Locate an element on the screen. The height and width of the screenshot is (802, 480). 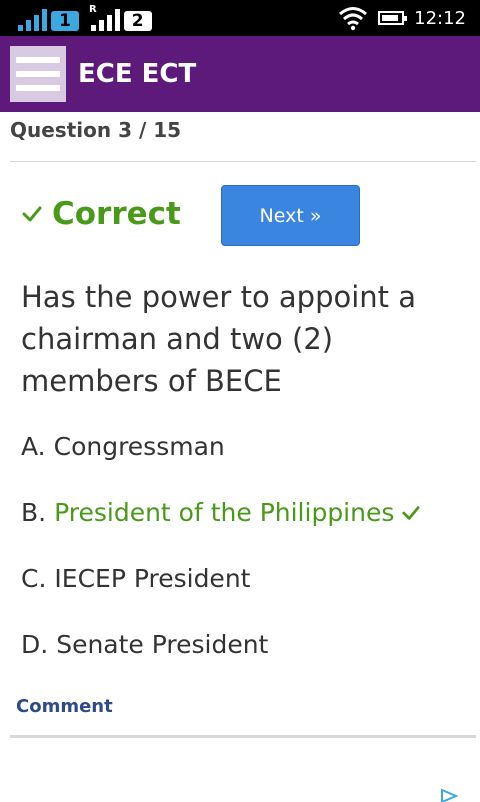
result-label: Correct is located at coordinates (116, 214).